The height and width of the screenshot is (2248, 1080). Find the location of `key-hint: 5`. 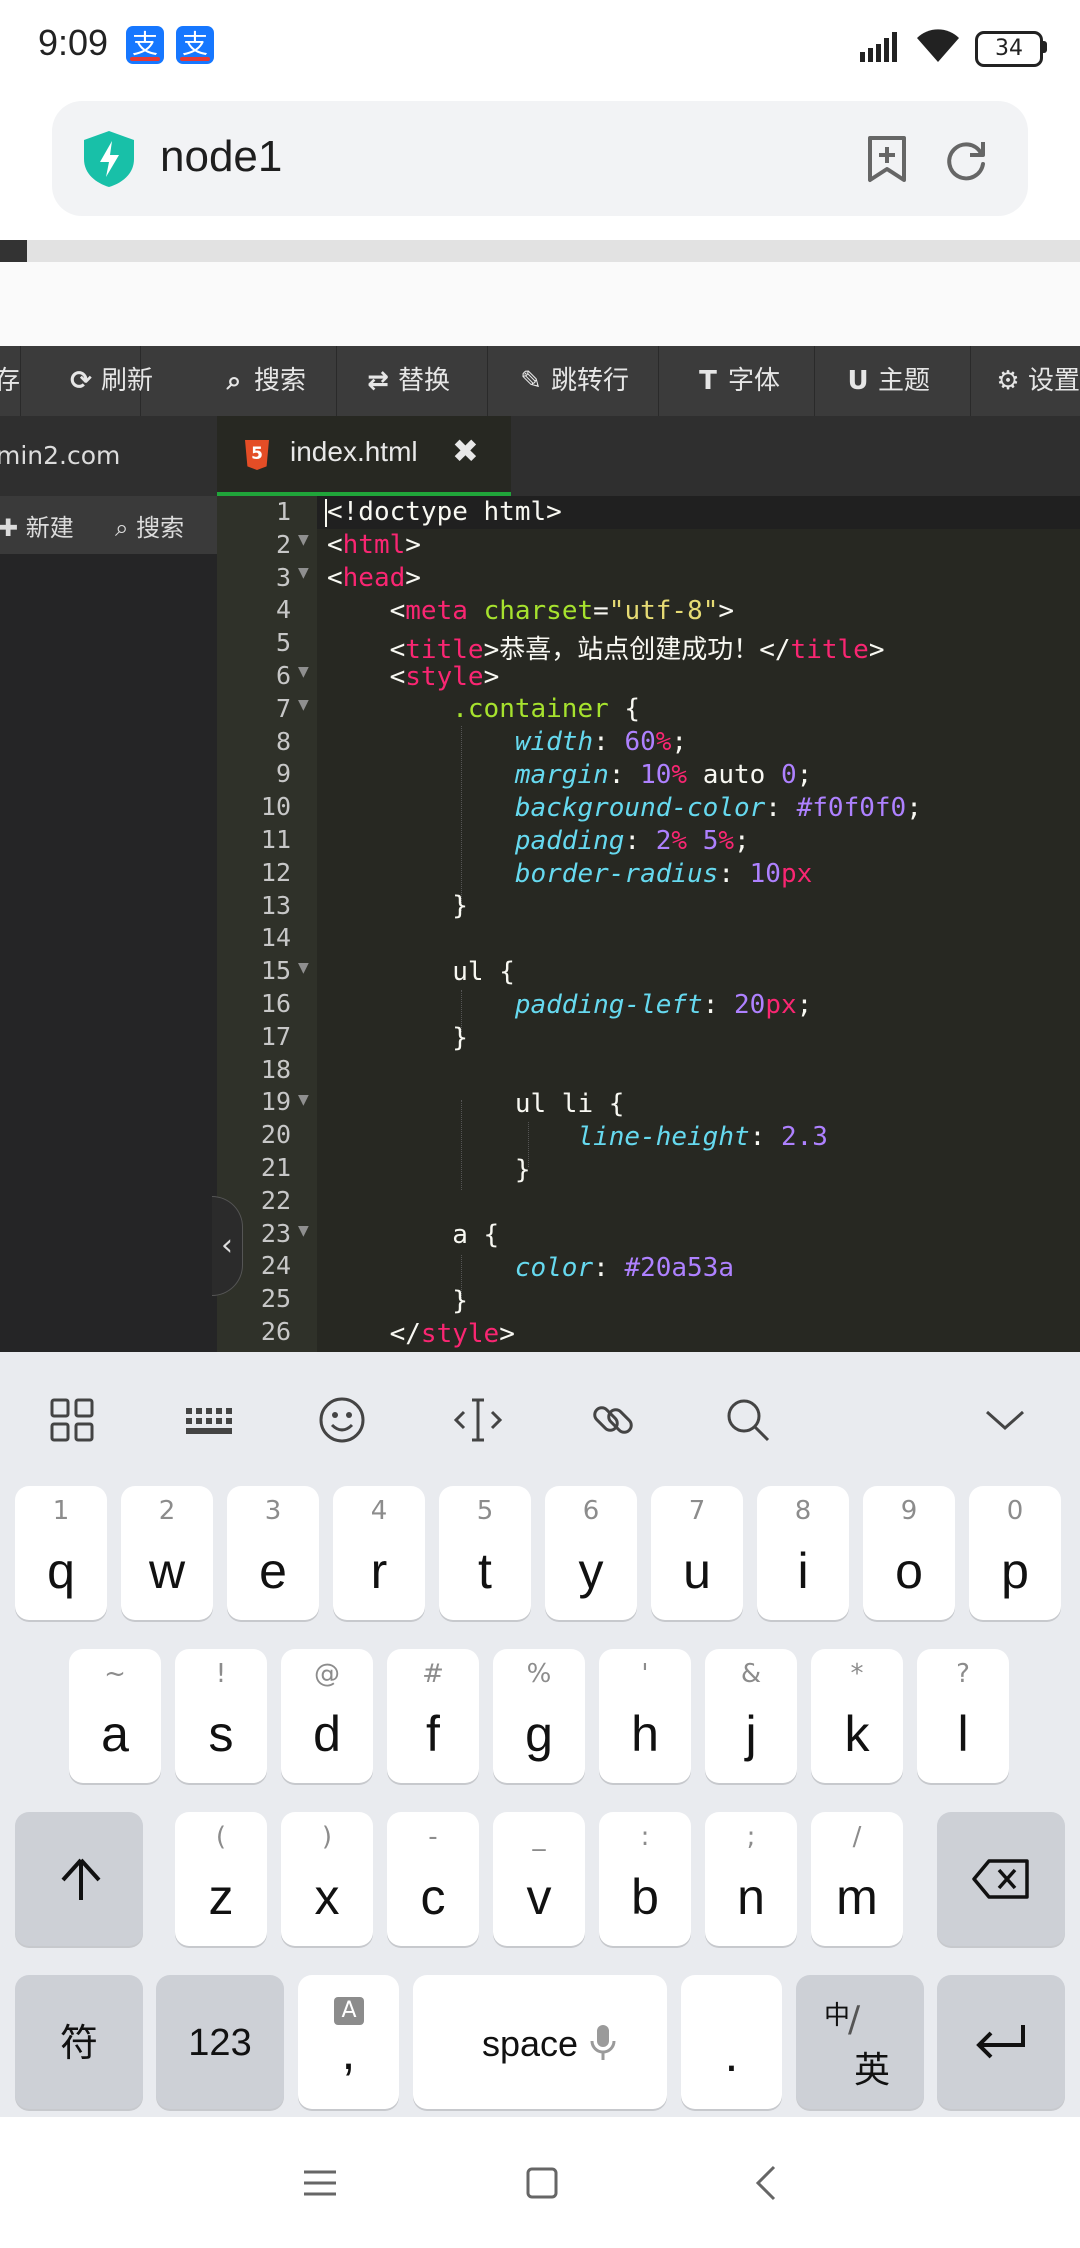

key-hint: 5 is located at coordinates (485, 1511).